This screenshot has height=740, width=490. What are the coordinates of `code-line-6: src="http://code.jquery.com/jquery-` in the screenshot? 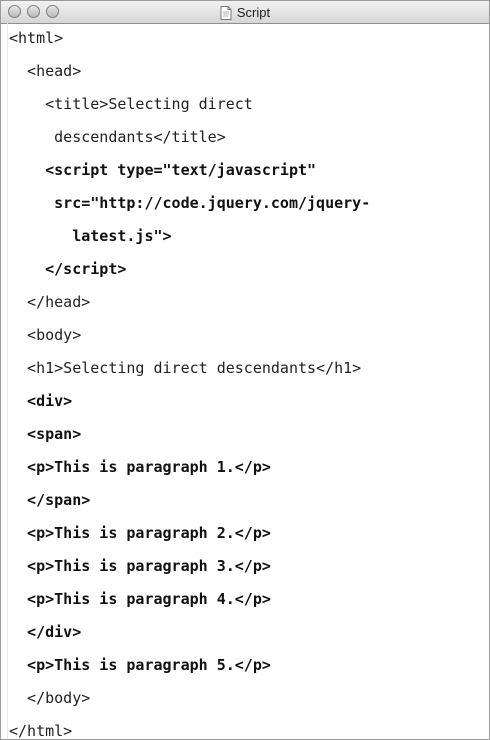 It's located at (190, 203).